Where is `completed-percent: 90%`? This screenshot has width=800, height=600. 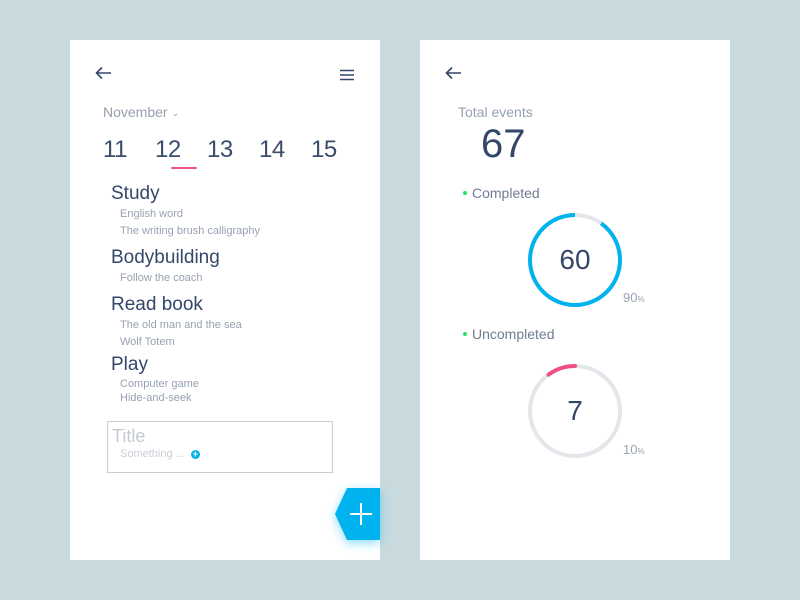 completed-percent: 90% is located at coordinates (634, 297).